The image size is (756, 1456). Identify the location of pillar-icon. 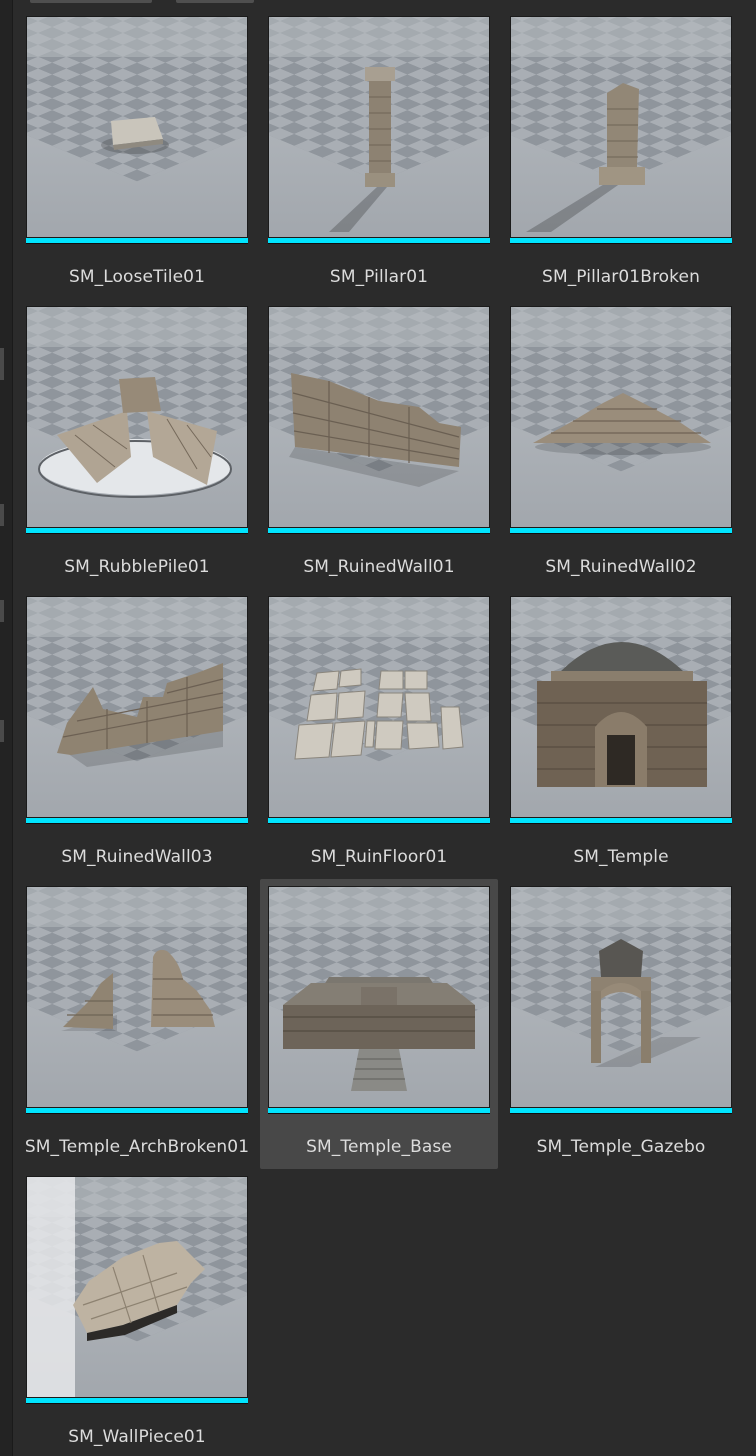
(379, 127).